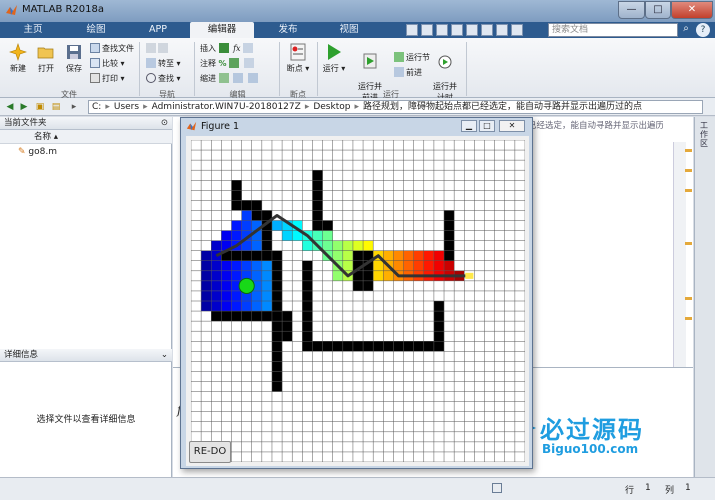 This screenshot has width=715, height=500. I want to click on save-button: 保存, so click(74, 58).